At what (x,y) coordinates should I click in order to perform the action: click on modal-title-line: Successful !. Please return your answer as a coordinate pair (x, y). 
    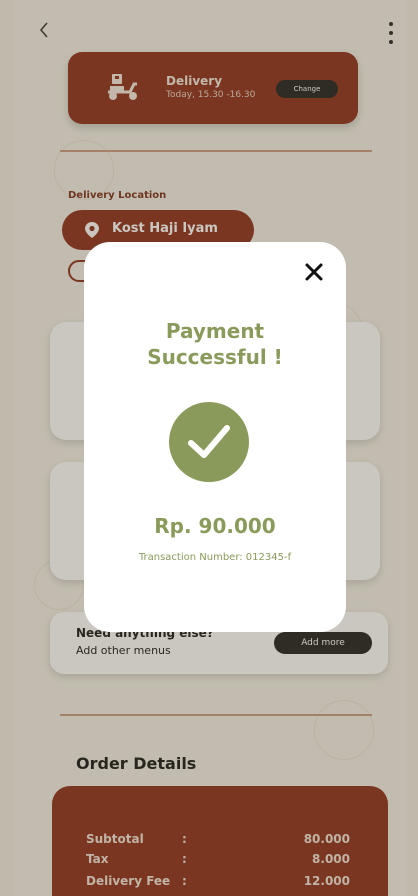
    Looking at the image, I should click on (215, 357).